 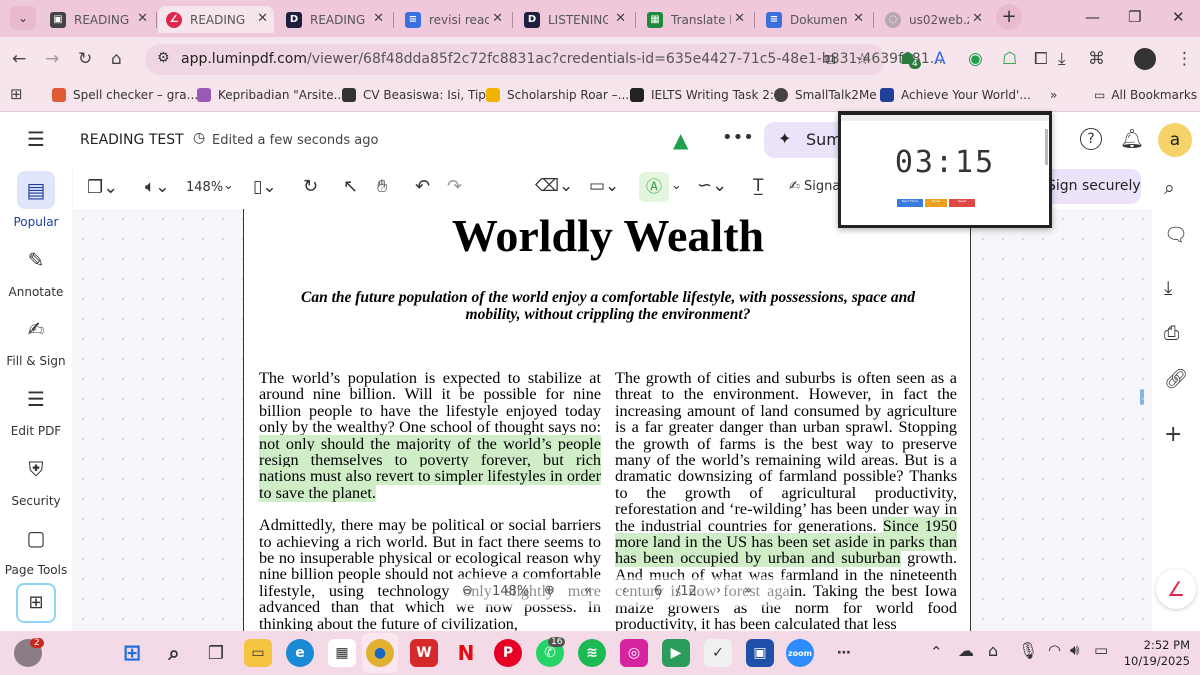 I want to click on rail-fill-sign: ✍ Fill & Sign, so click(x=36, y=339).